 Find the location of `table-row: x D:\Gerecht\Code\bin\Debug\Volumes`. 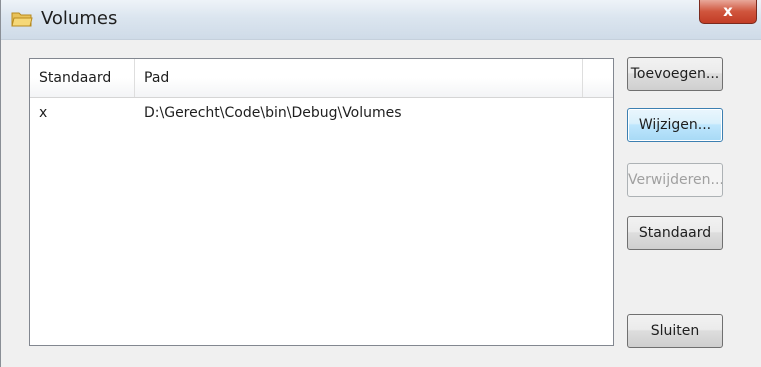

table-row: x D:\Gerecht\Code\bin\Debug\Volumes is located at coordinates (321, 113).